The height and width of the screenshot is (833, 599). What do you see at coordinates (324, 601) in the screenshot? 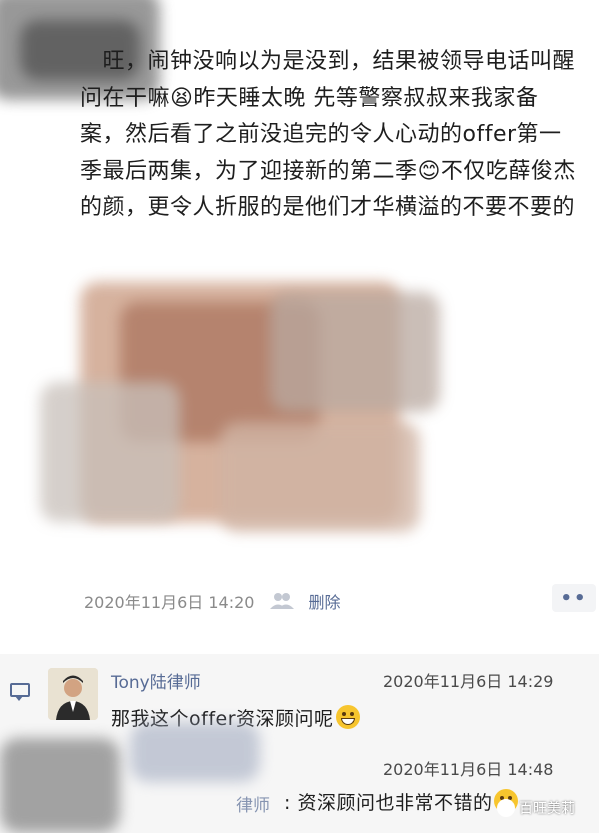
I see `delete-link: 删除` at bounding box center [324, 601].